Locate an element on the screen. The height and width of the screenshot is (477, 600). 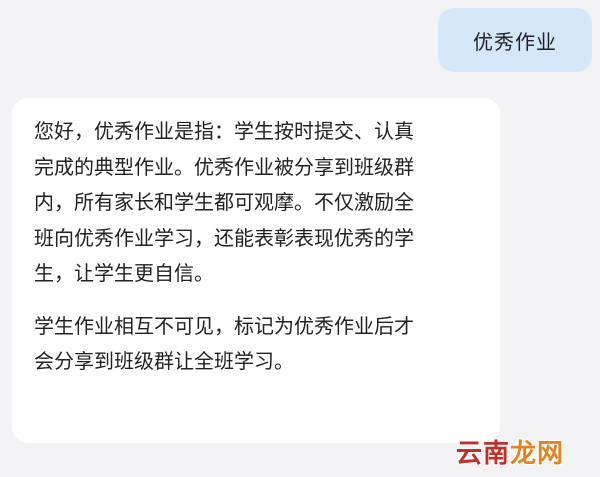
watermark-text: 云南 is located at coordinates (482, 454).